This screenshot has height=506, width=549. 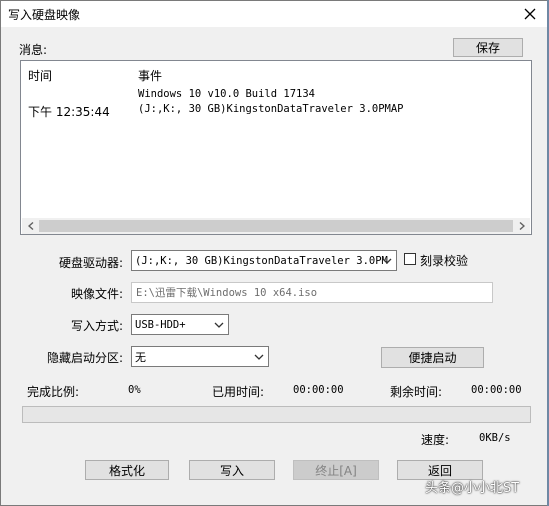 I want to click on hidden-partition-label: 隐藏启动分区:, so click(x=85, y=358).